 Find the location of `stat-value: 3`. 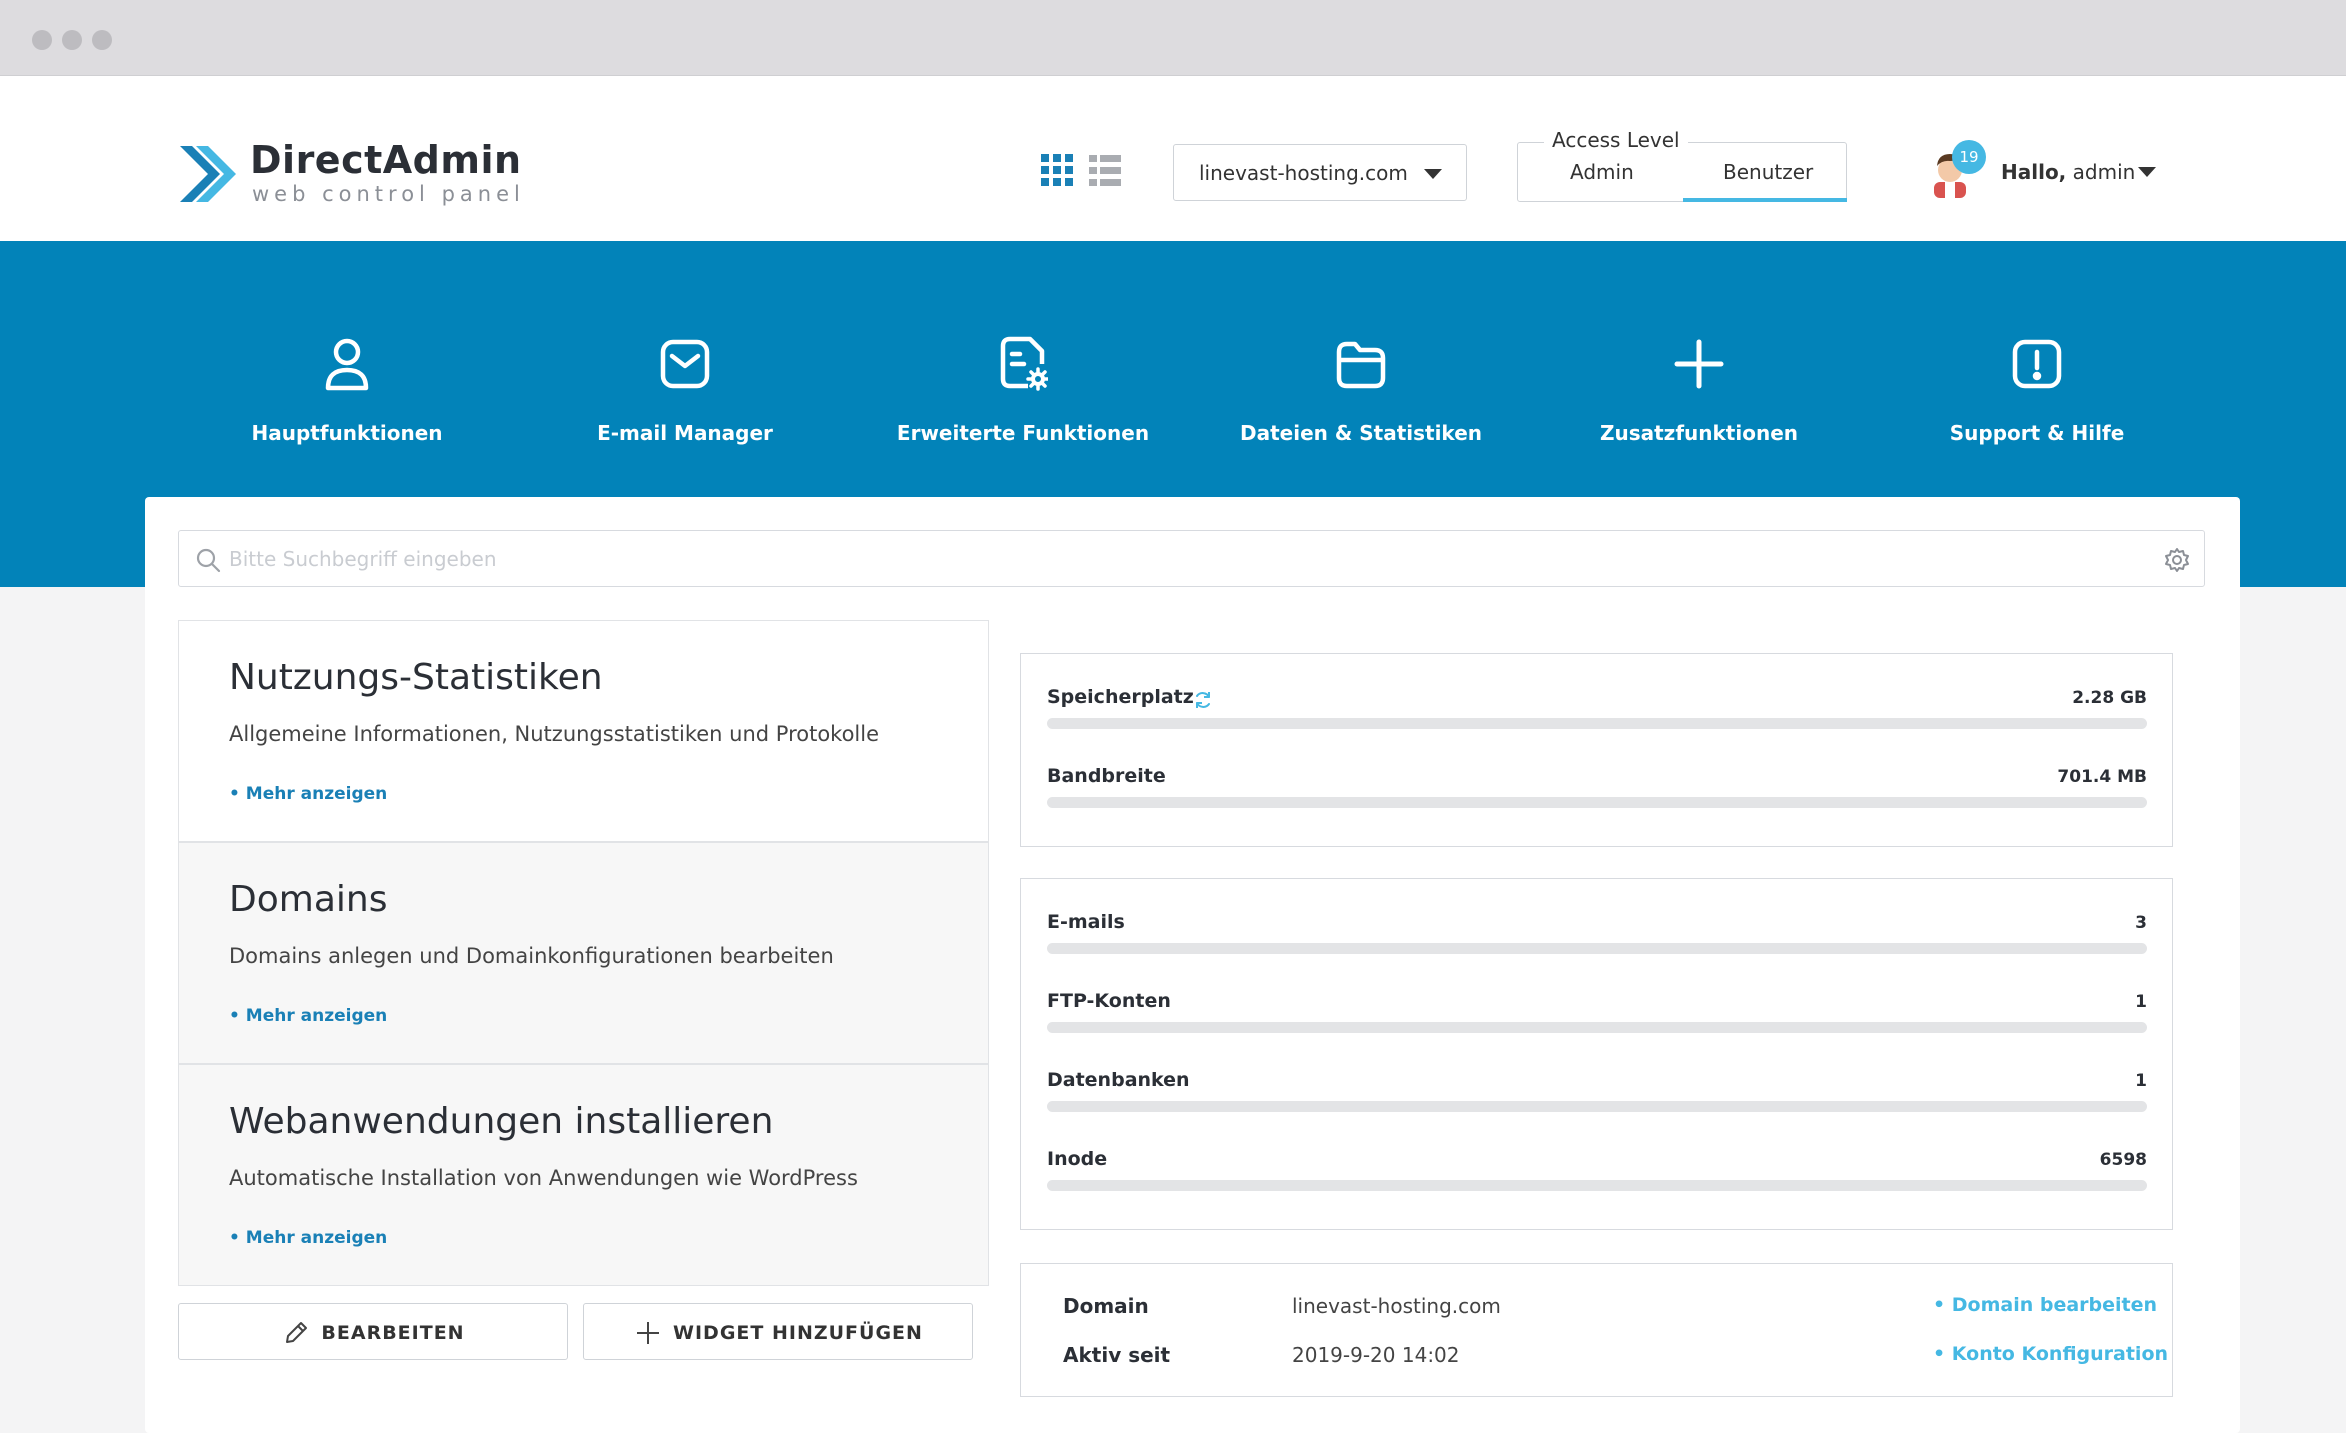

stat-value: 3 is located at coordinates (2141, 923).